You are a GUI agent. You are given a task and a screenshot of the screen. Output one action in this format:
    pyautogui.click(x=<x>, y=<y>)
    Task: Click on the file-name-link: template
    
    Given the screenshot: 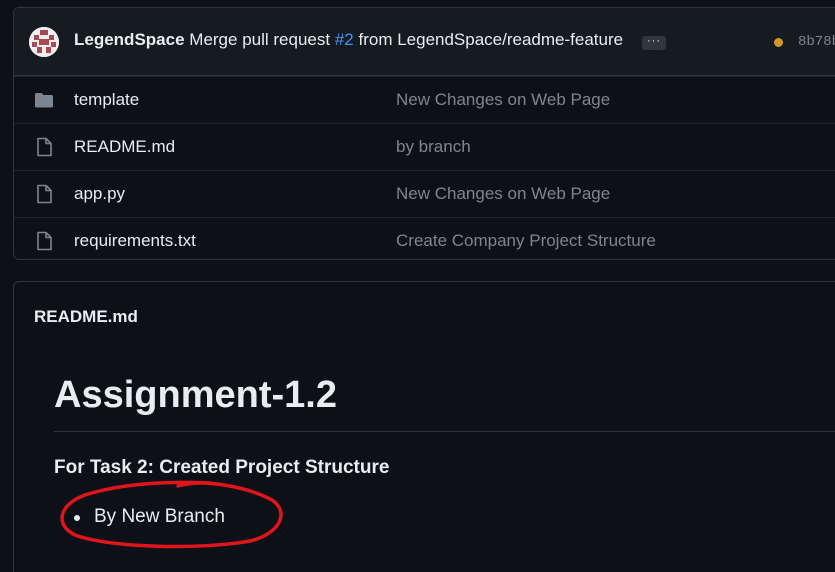 What is the action you would take?
    pyautogui.click(x=106, y=100)
    